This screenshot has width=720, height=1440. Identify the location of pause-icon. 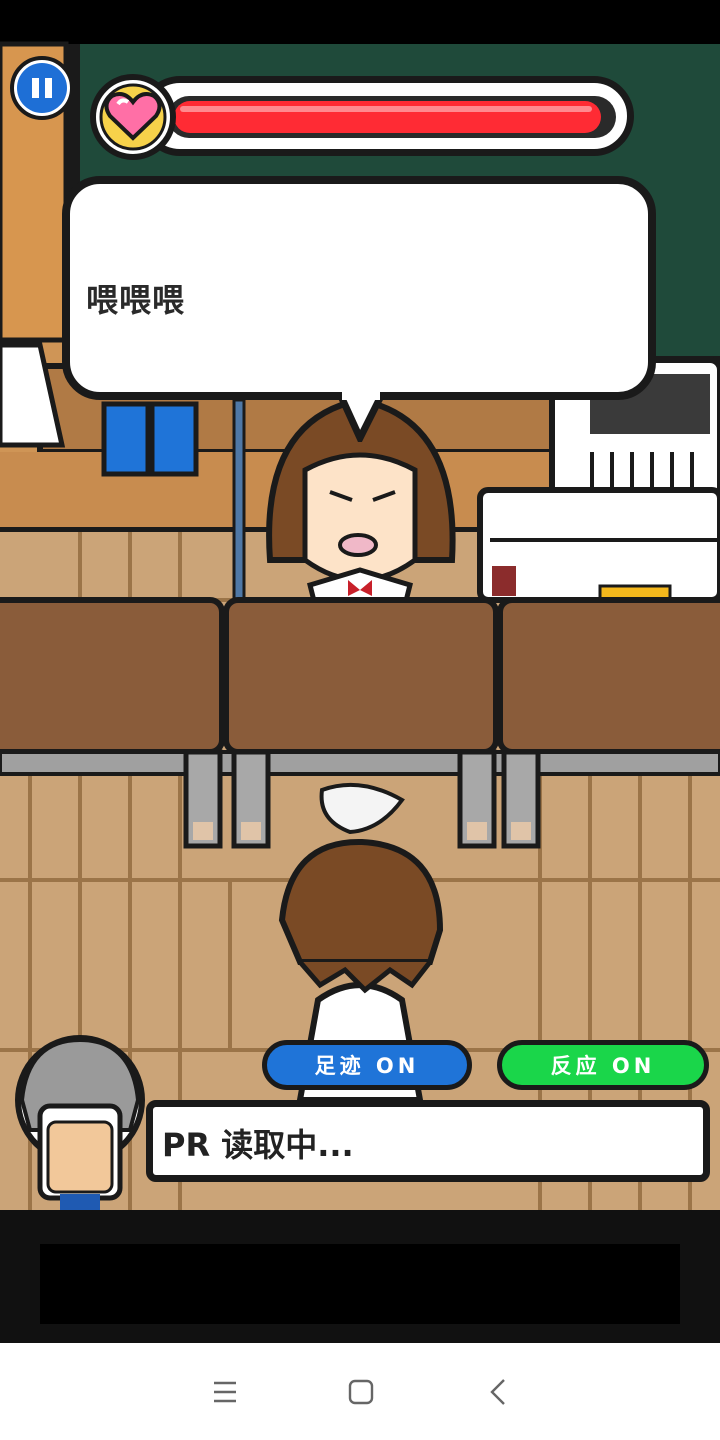
(42, 88).